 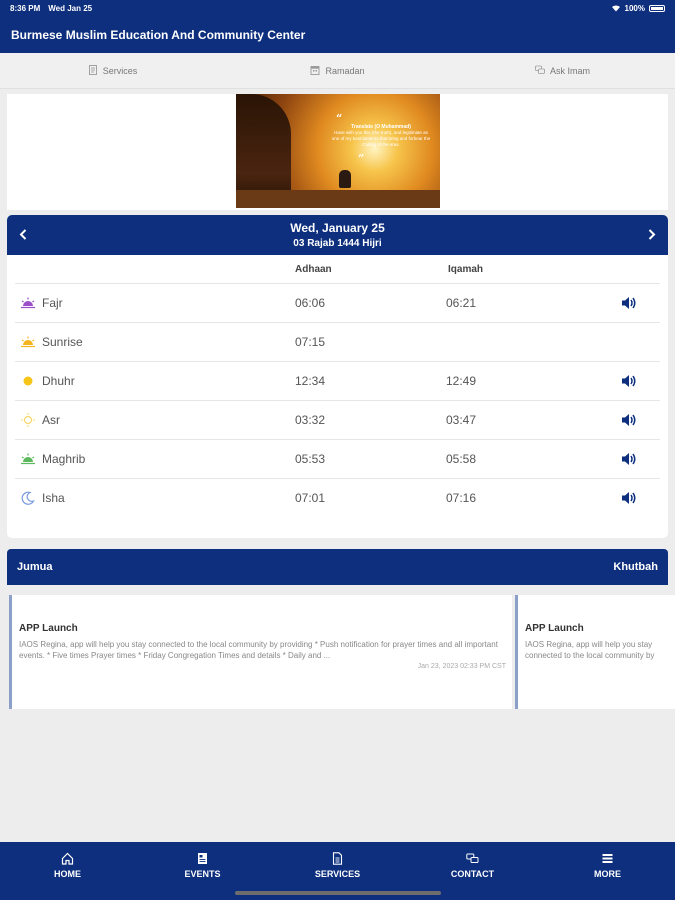 What do you see at coordinates (461, 666) in the screenshot?
I see `news-date: Jan 23, 2023 02:33 PM CST` at bounding box center [461, 666].